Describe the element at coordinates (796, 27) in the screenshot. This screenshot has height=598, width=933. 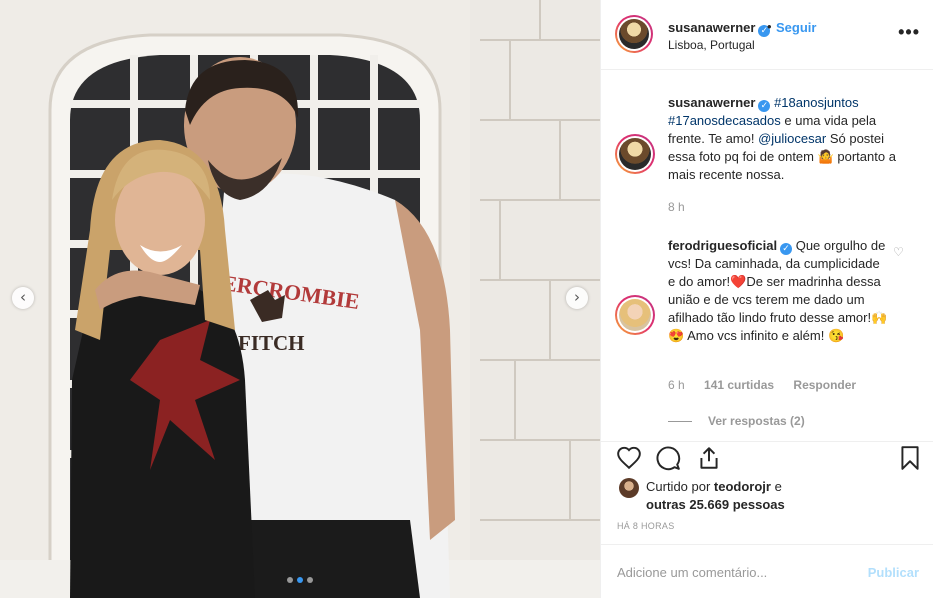
I see `follow-button: Seguir` at that location.